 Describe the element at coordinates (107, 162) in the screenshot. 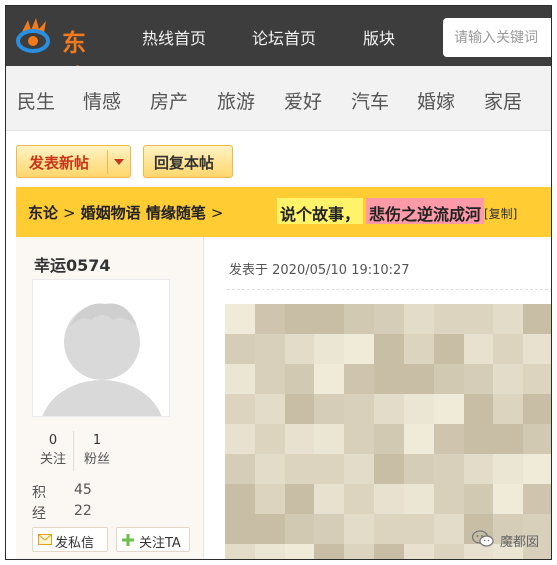

I see `button-divider` at that location.